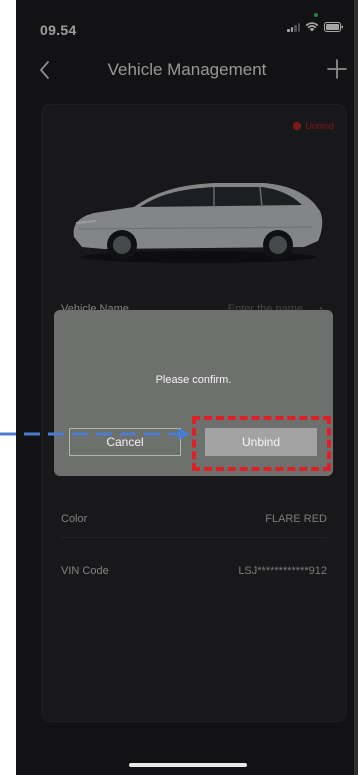 This screenshot has height=775, width=362. I want to click on dialog-message: Please confirm., so click(193, 380).